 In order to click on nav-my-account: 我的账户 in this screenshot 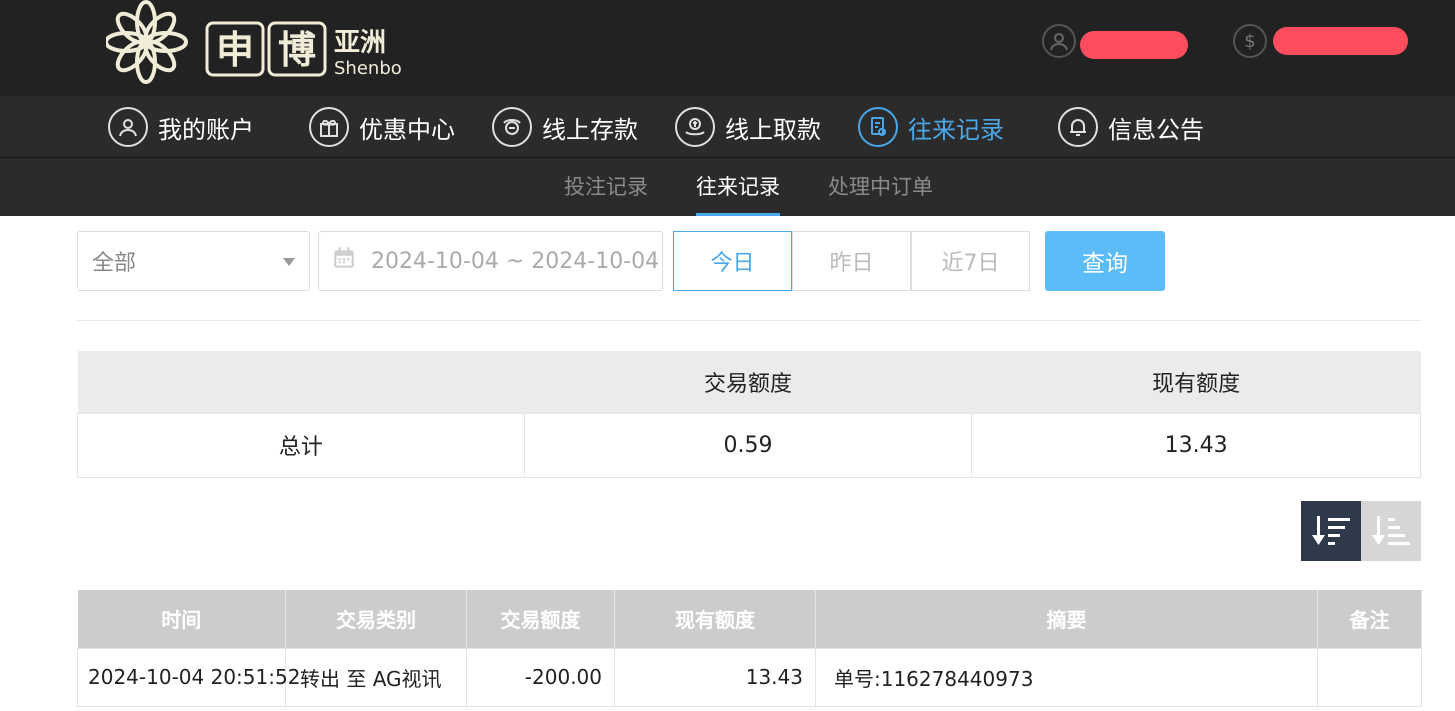, I will do `click(181, 127)`.